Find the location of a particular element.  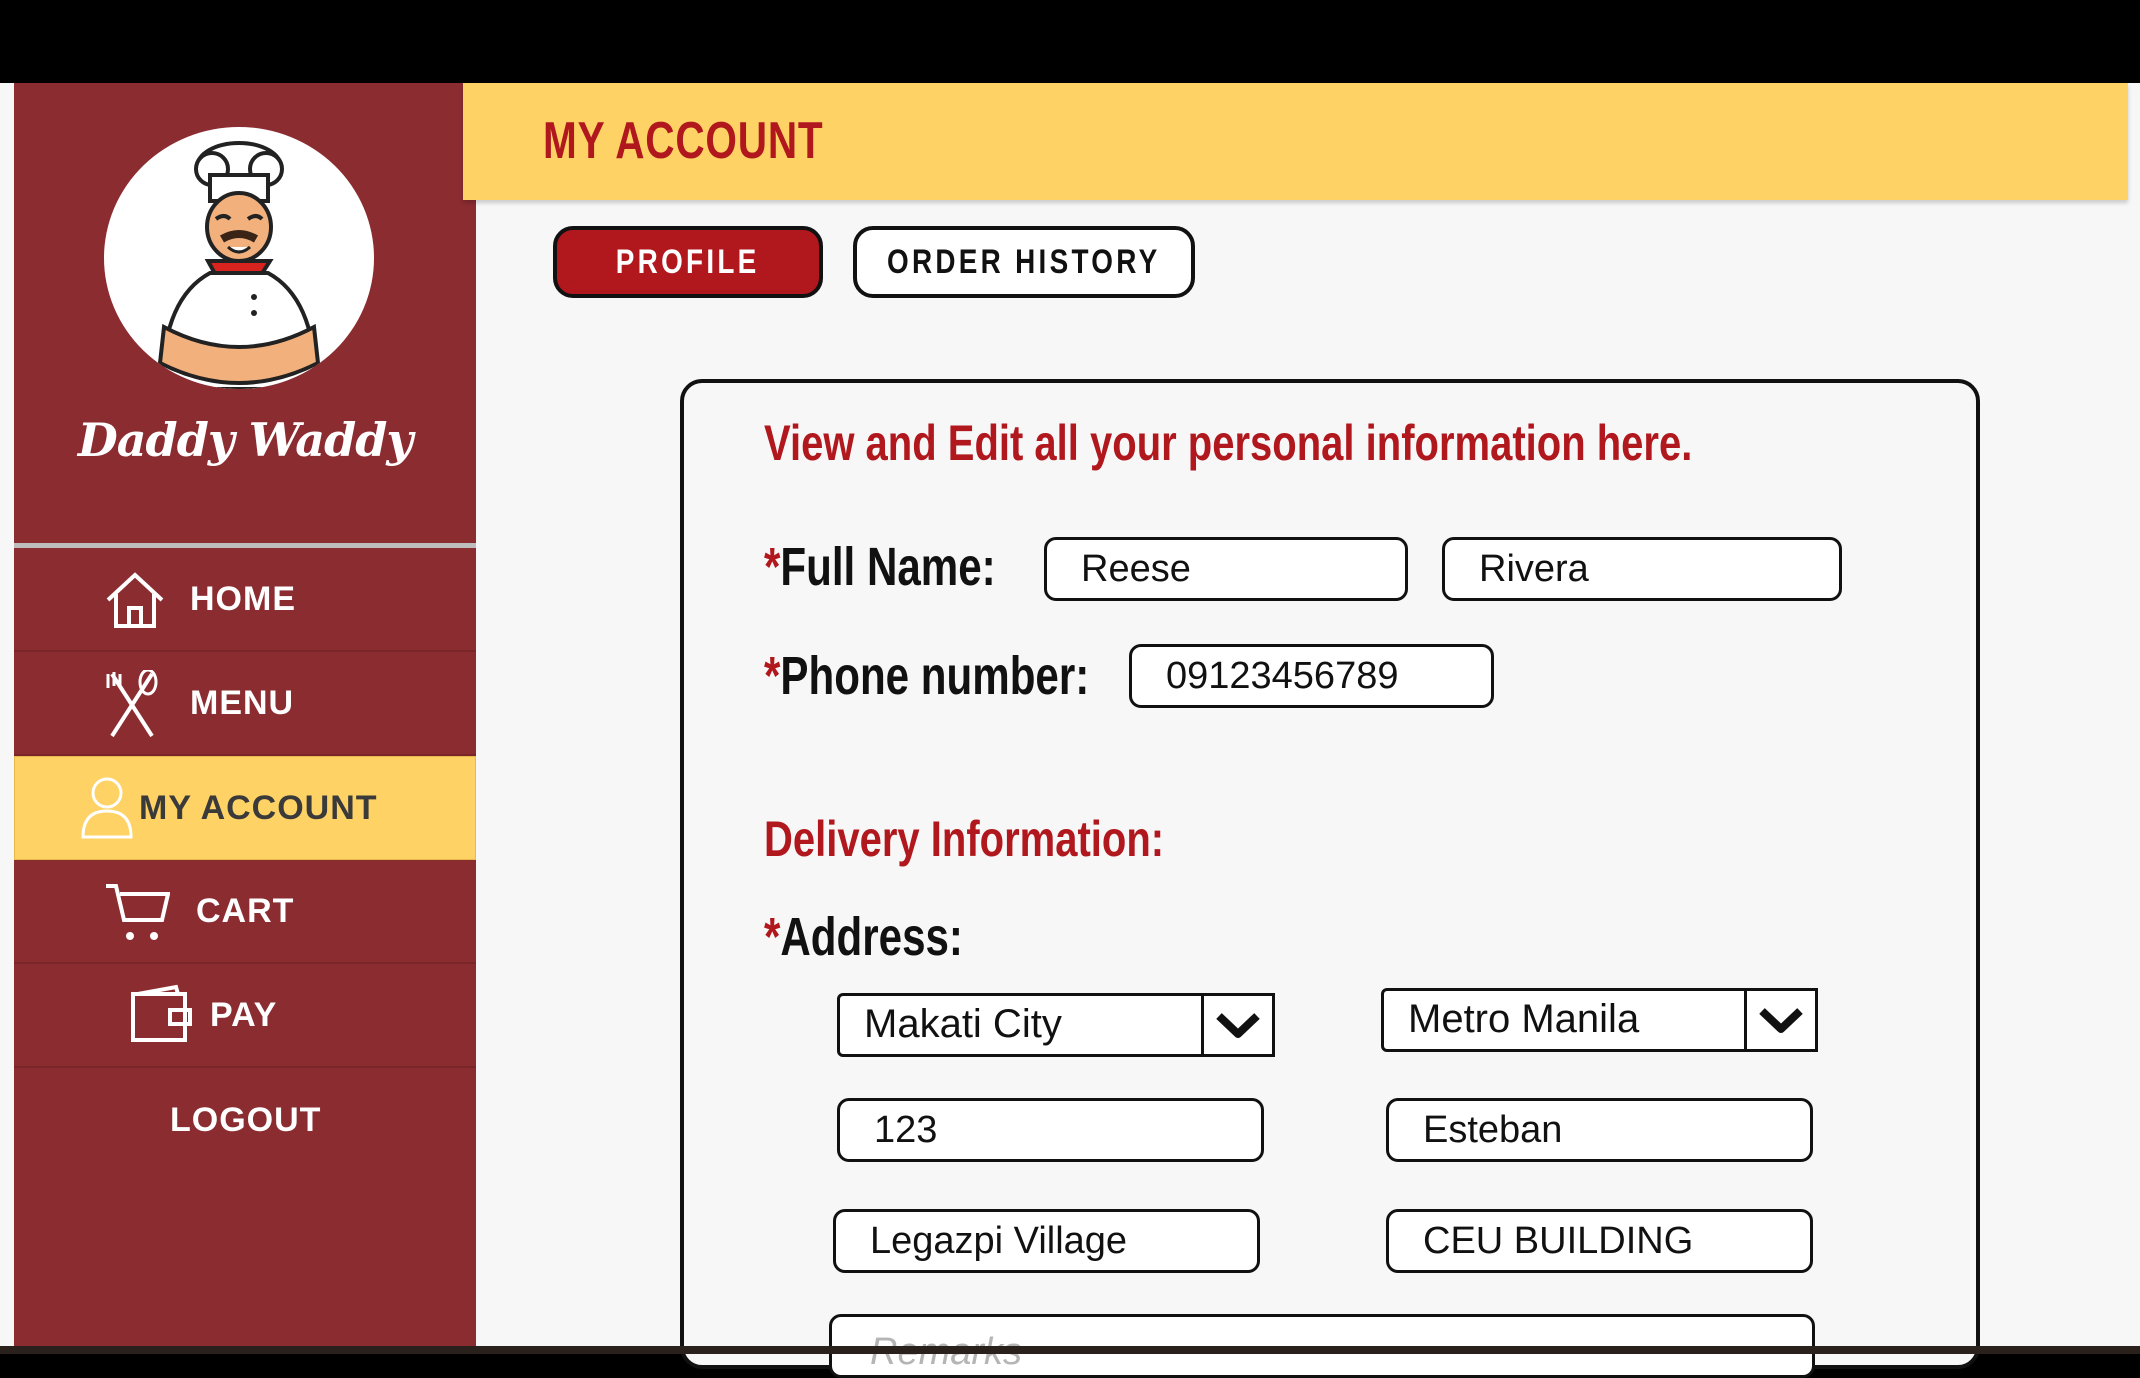

page-header: MY ACCOUNT is located at coordinates (1295, 141).